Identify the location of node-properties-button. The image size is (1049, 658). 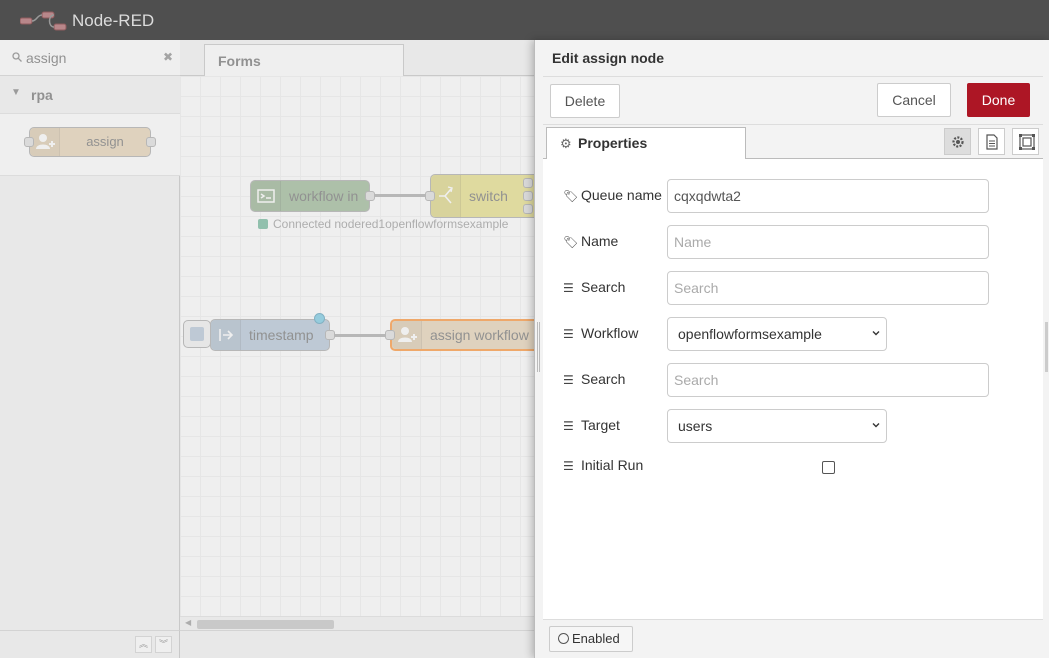
(957, 141).